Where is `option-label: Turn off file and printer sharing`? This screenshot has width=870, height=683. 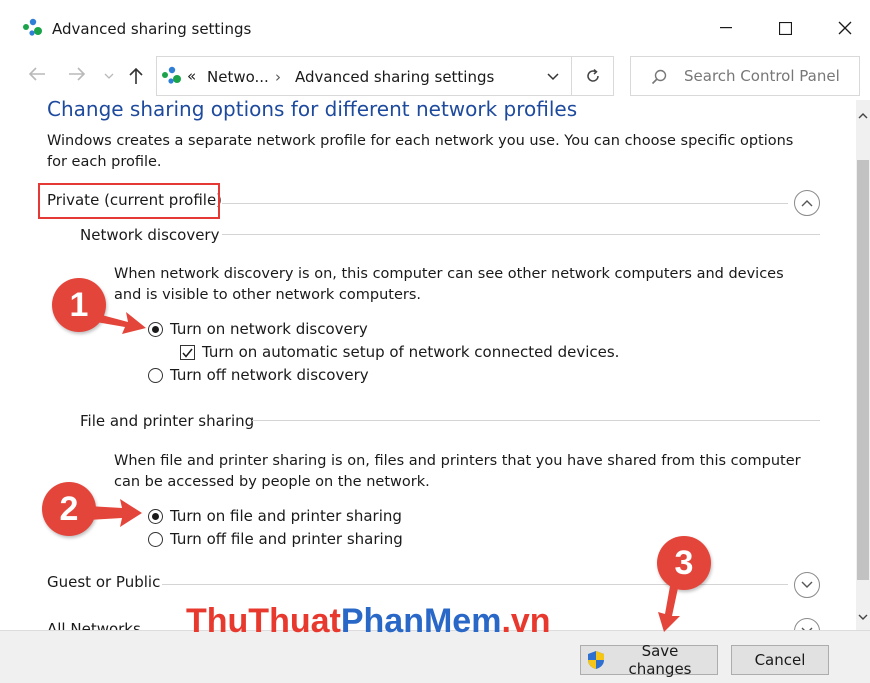
option-label: Turn off file and printer sharing is located at coordinates (286, 539).